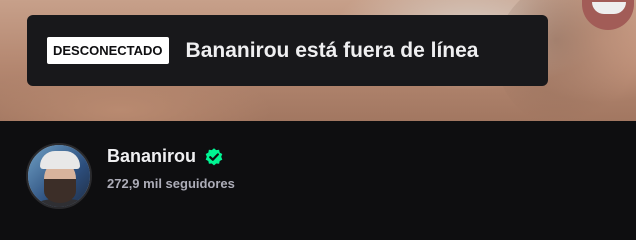 The height and width of the screenshot is (240, 636). What do you see at coordinates (108, 50) in the screenshot?
I see `offline-status-badge: DESCONECTADO` at bounding box center [108, 50].